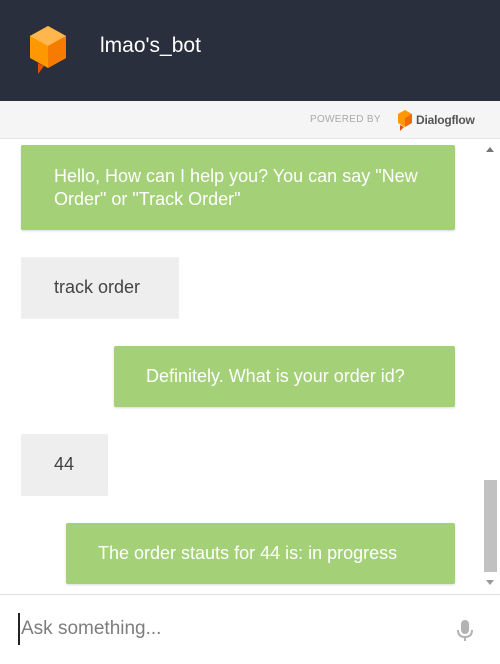  I want to click on bot-message: Definitely. What is your order id?, so click(284, 376).